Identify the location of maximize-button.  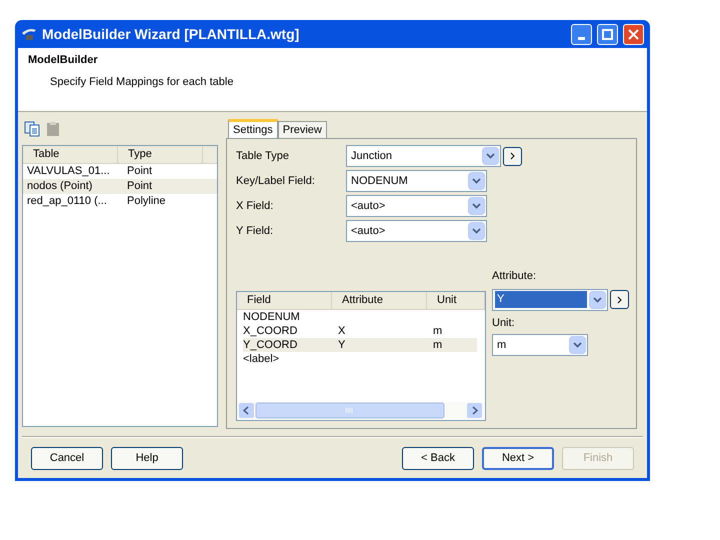
(607, 34).